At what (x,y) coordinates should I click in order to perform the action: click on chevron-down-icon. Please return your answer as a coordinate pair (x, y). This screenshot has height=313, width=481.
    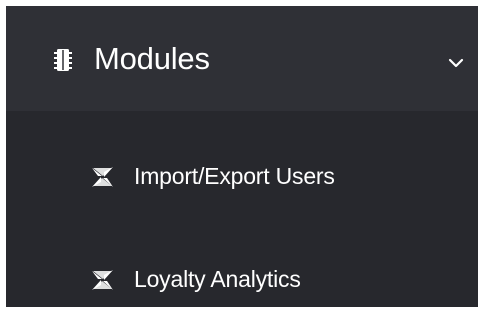
    Looking at the image, I should click on (456, 61).